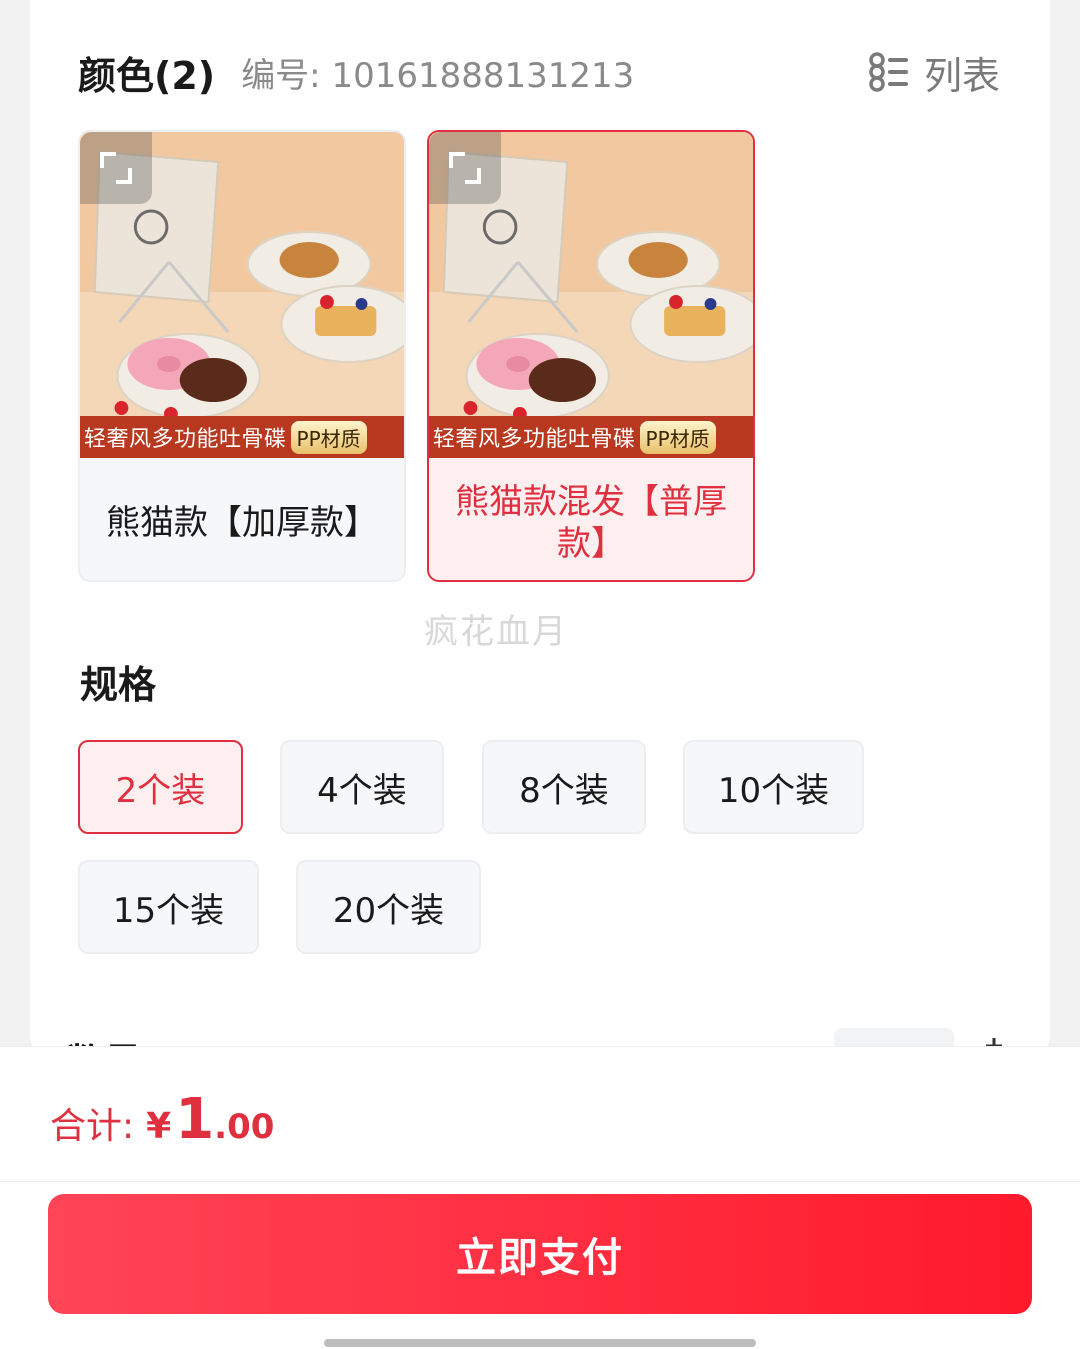 The height and width of the screenshot is (1349, 1080). Describe the element at coordinates (773, 787) in the screenshot. I see `spec-option: 10个装` at that location.